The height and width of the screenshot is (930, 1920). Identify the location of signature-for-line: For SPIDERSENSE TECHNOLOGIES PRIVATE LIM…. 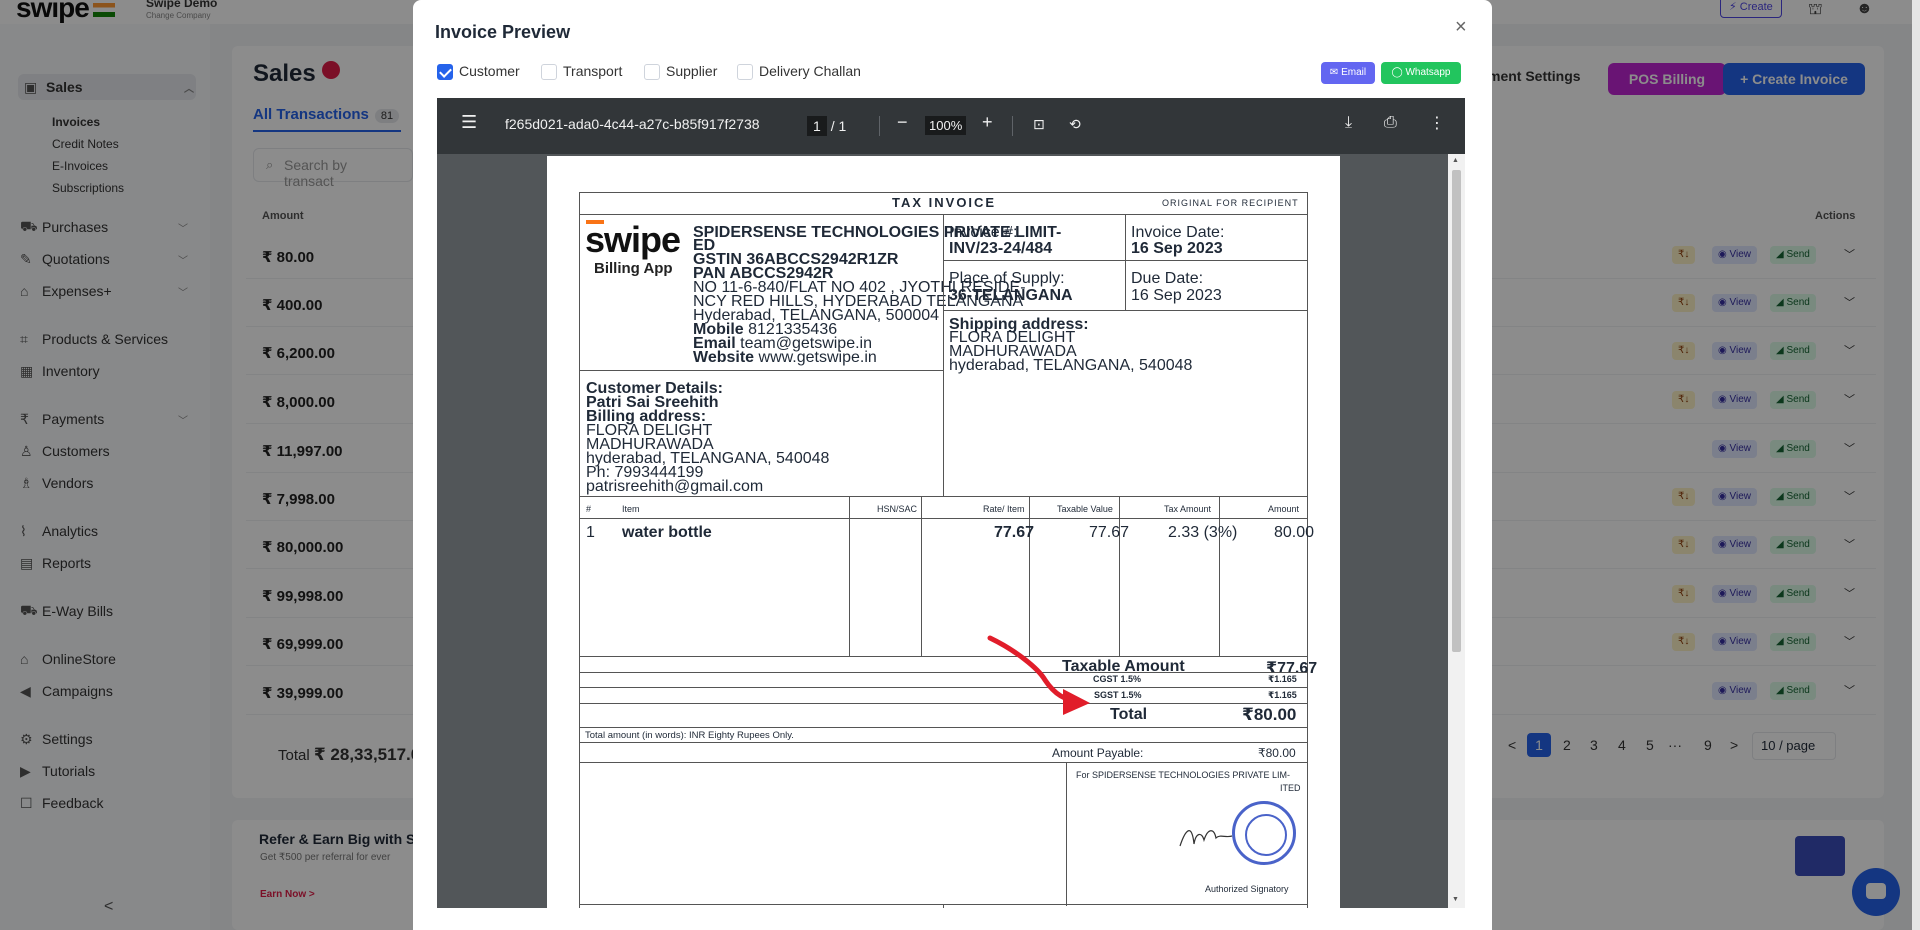
(1183, 775).